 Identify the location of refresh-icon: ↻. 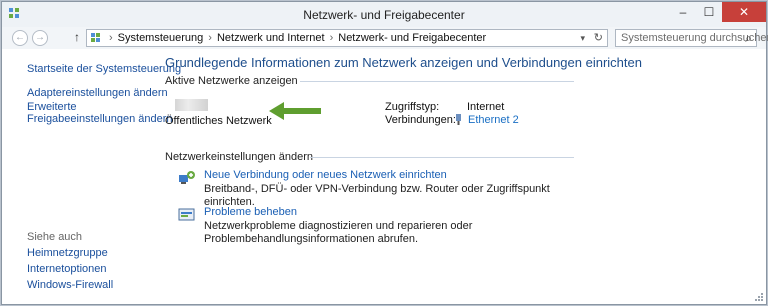
(598, 38).